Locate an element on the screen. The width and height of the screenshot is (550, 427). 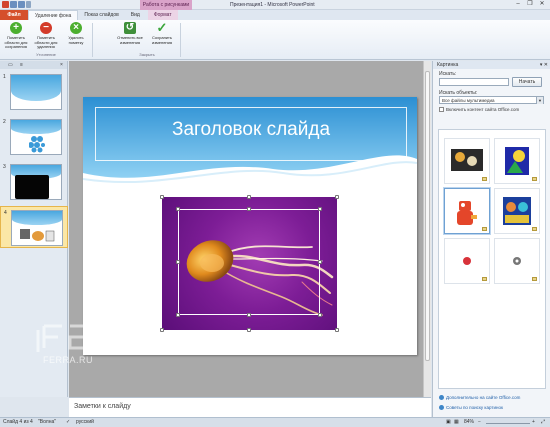
search-tips-label: Советы по поиску картинок is located at coordinates (474, 407).